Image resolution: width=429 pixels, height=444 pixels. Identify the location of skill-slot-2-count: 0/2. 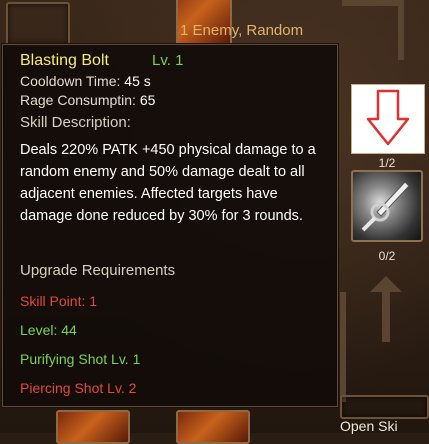
(387, 256).